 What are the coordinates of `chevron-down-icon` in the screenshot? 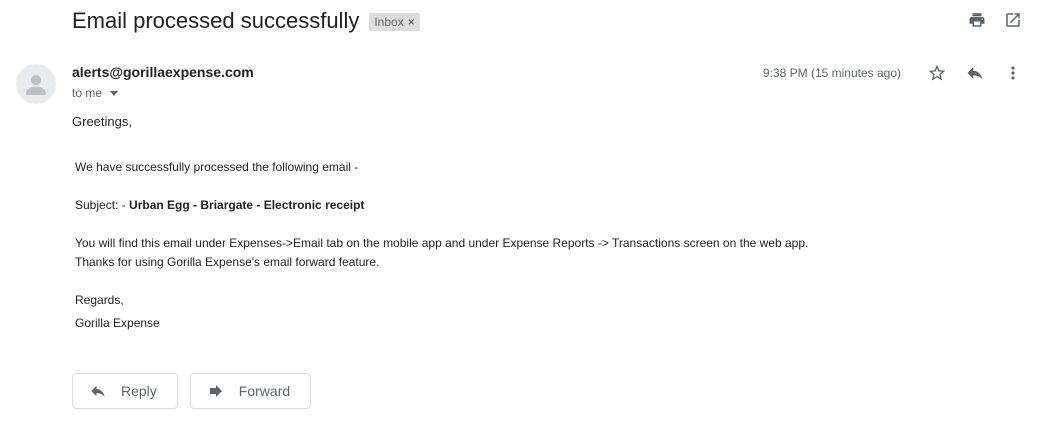 It's located at (114, 93).